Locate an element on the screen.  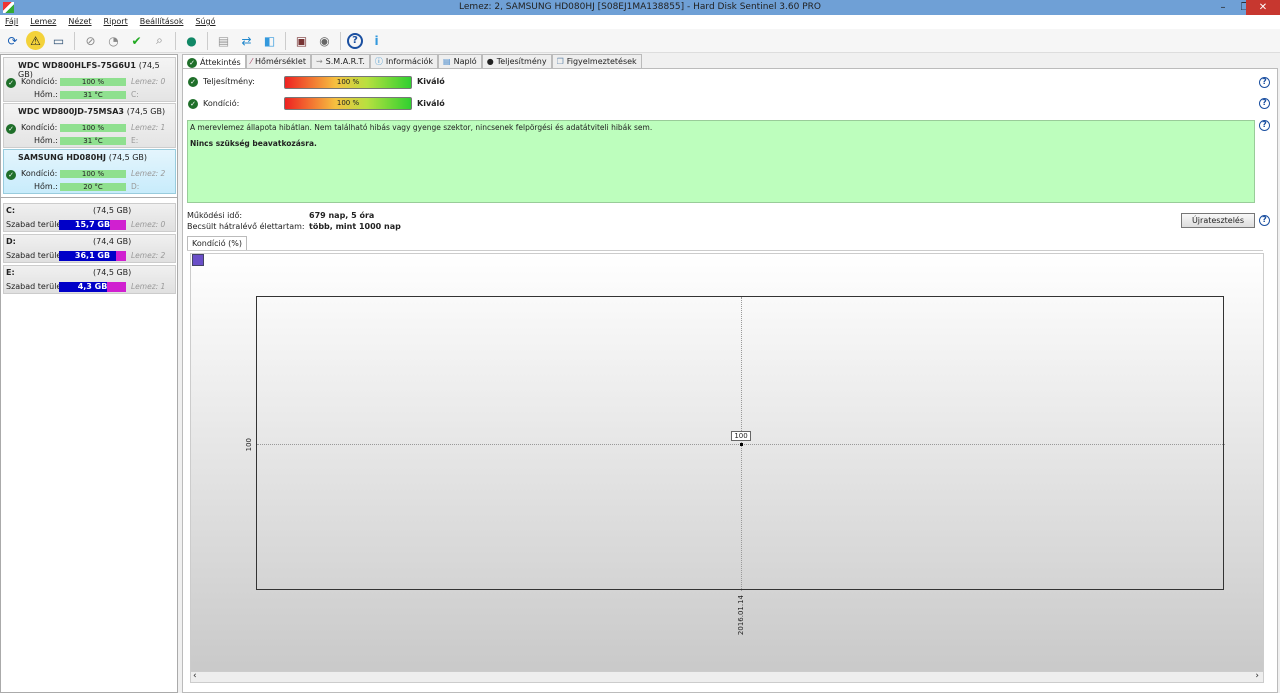
menu-bar: Fájl Lemez Nézet Riport Beállítások Súgó is located at coordinates (640, 22).